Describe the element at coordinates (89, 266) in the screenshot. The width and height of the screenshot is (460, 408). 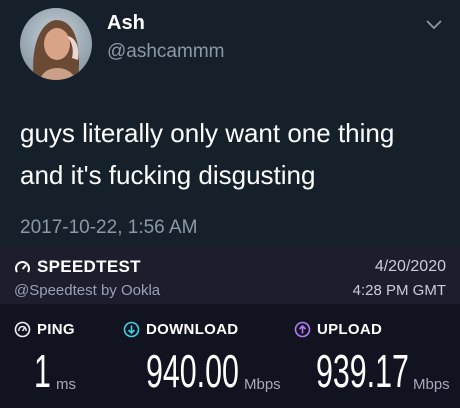
I see `speedtest-brand-label: SPEEDTEST` at that location.